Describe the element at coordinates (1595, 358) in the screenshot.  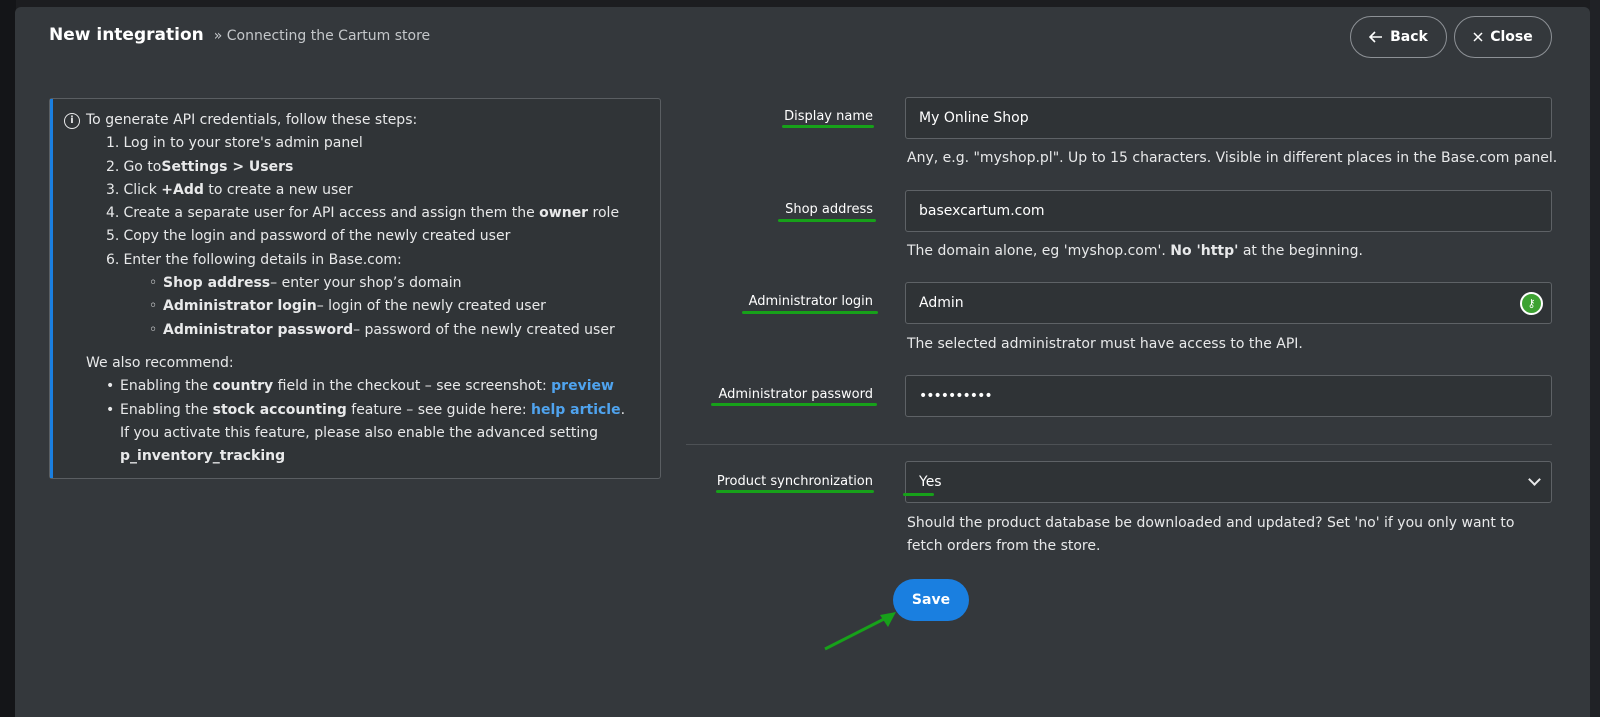
I see `page-backdrop-right` at that location.